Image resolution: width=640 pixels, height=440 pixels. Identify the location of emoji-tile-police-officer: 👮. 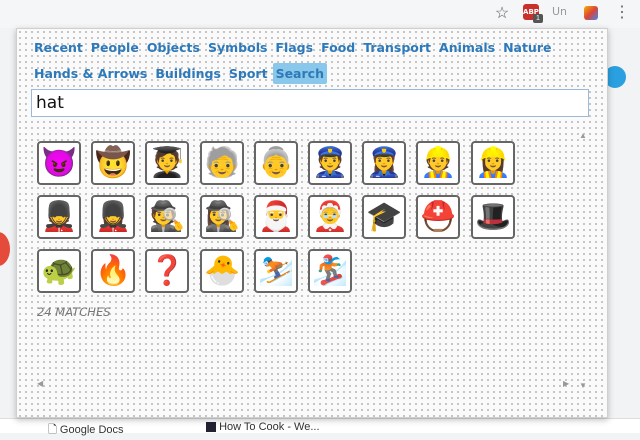
(330, 163).